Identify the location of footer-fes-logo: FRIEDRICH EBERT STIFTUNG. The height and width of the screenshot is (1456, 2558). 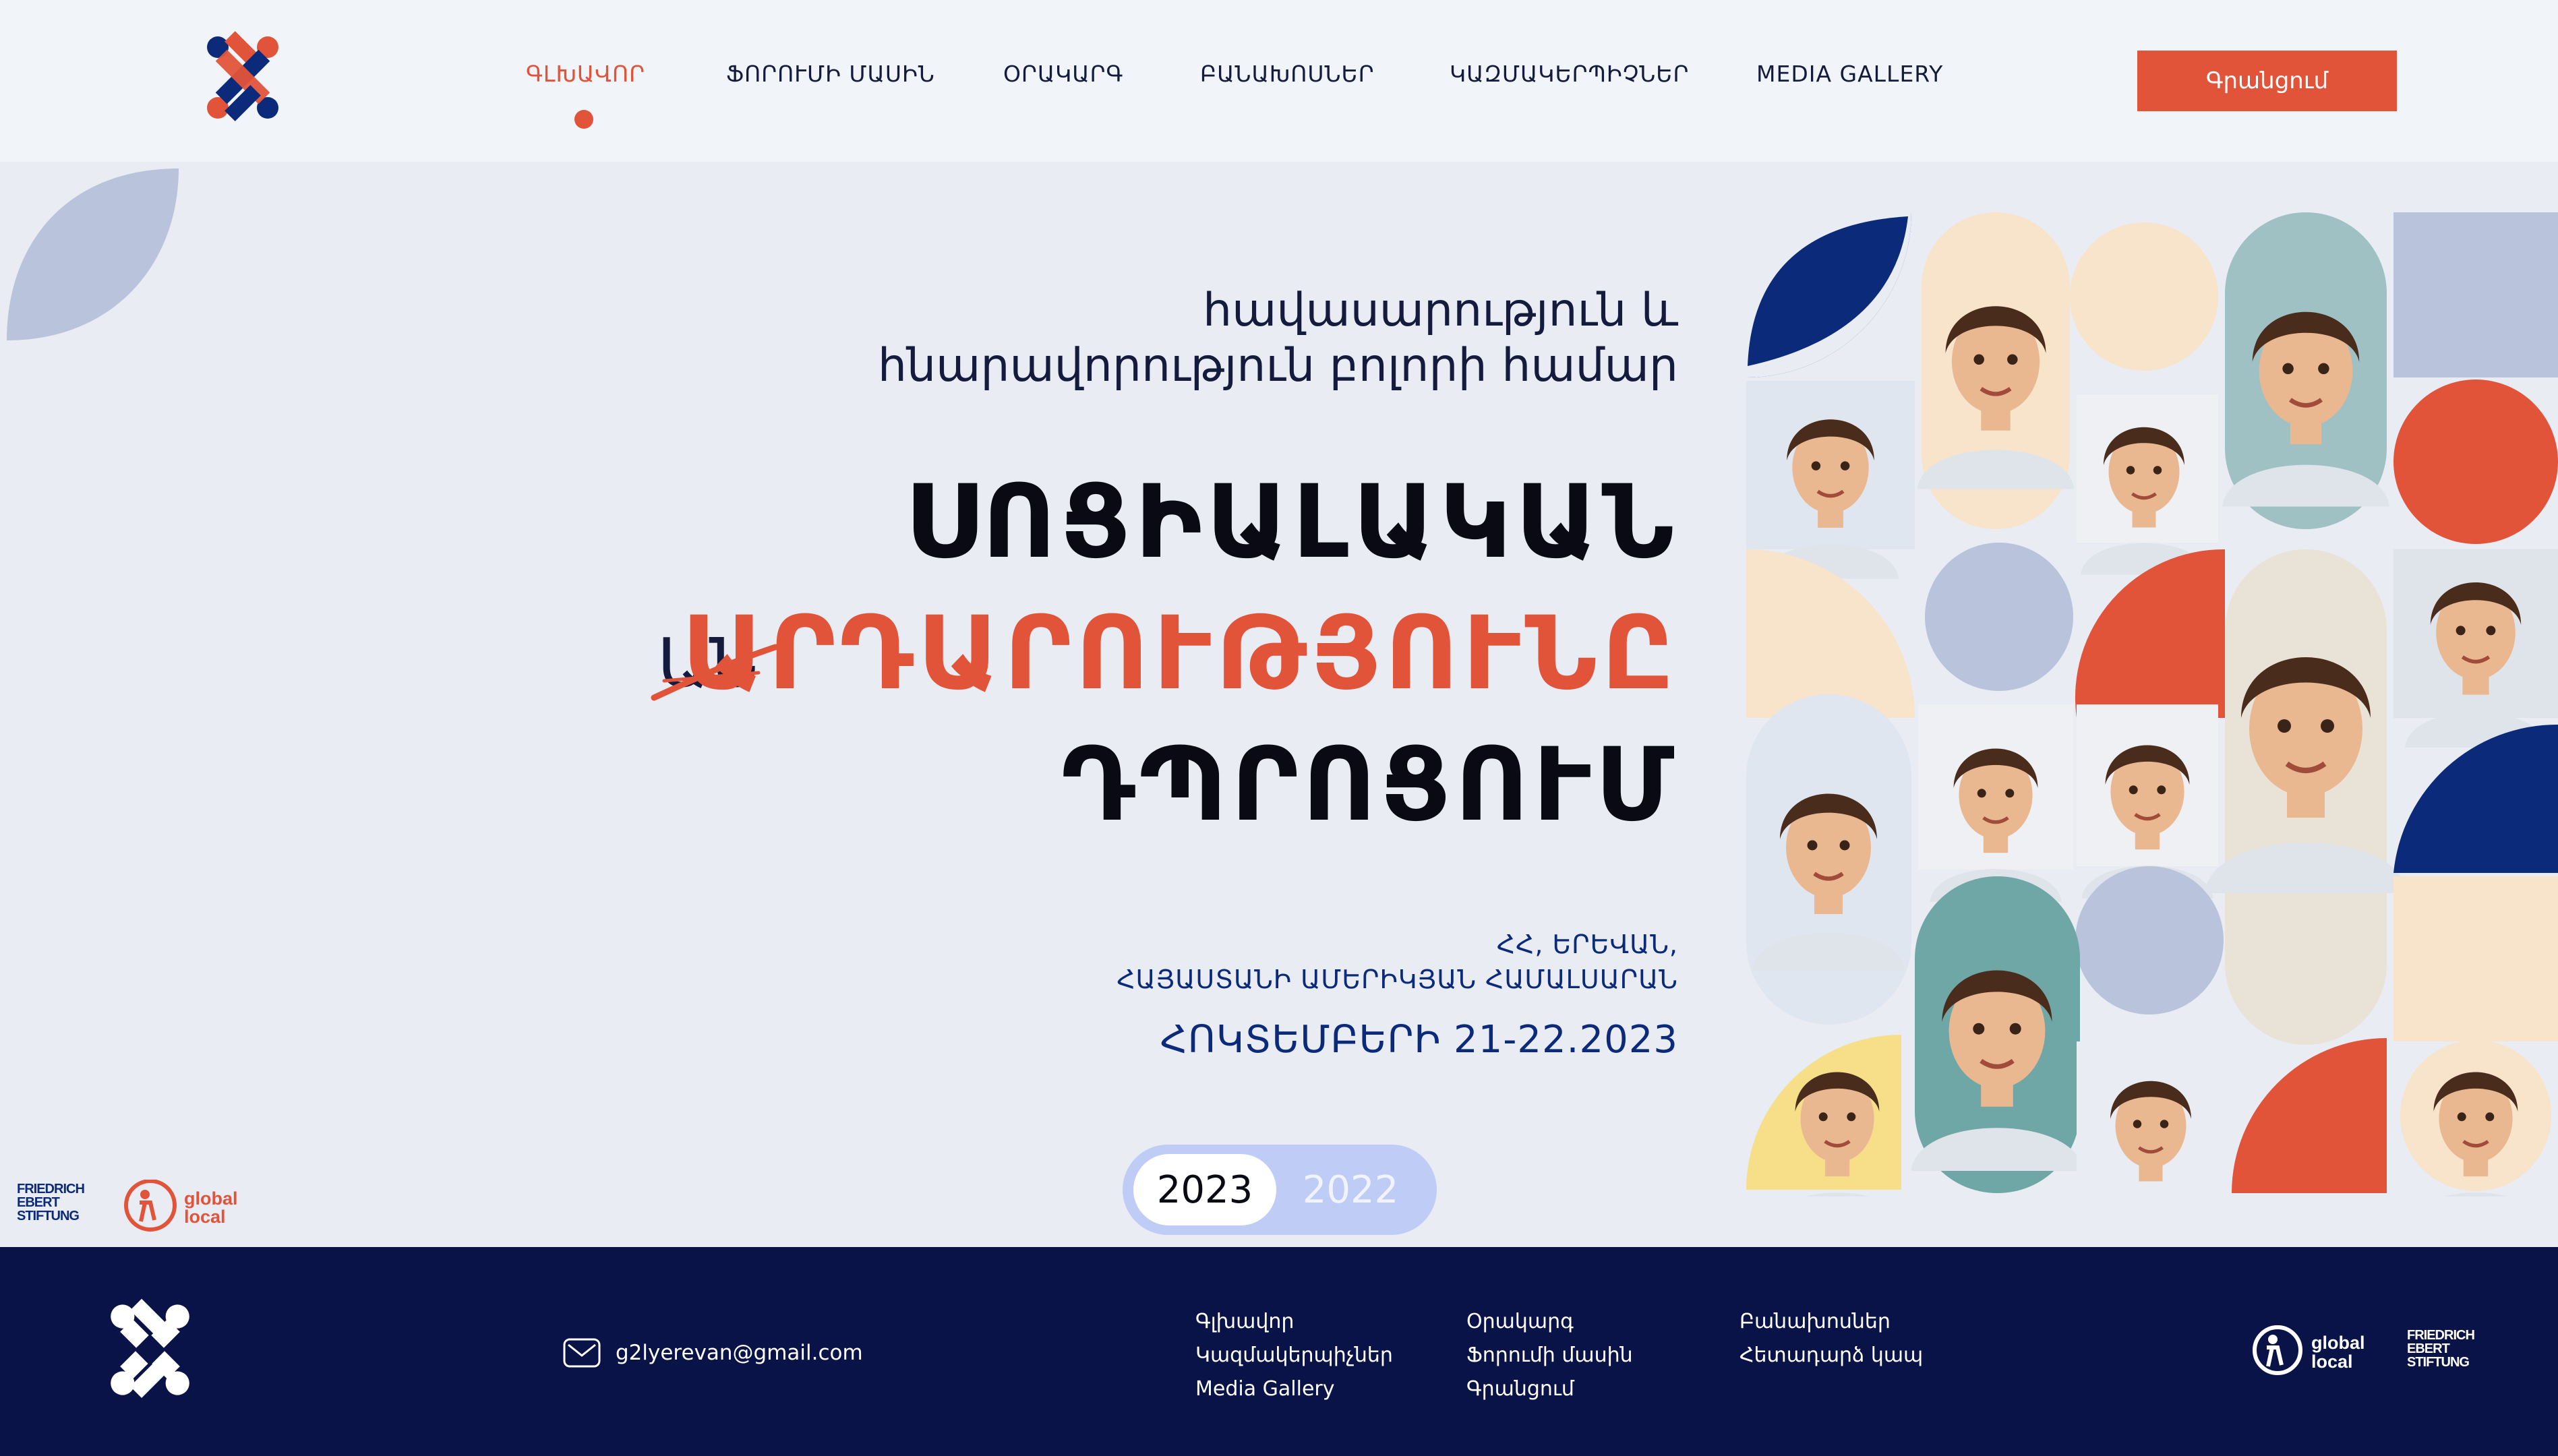
(2441, 1349).